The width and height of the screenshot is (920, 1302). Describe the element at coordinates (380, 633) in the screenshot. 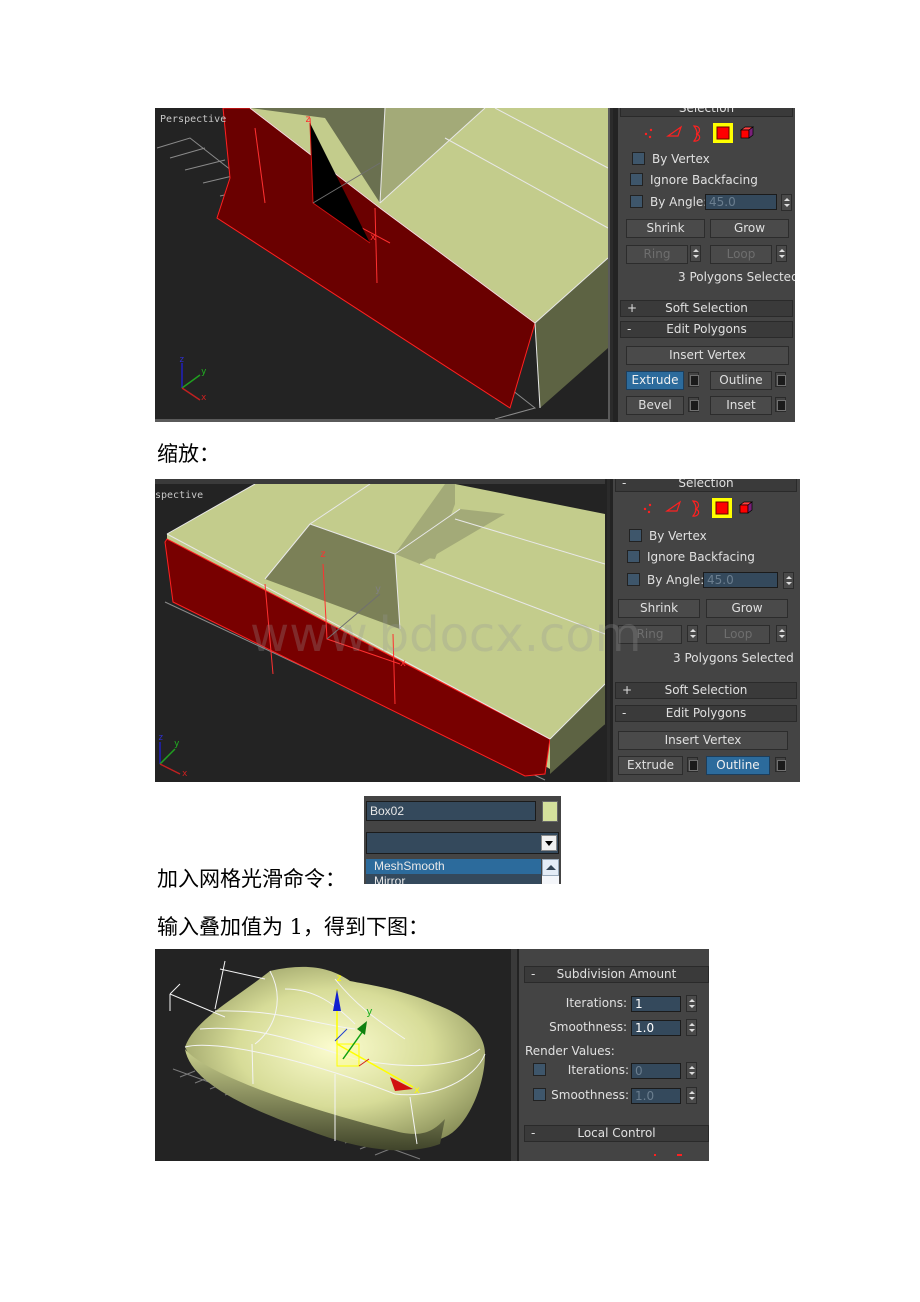

I see `perspective-viewport: z y x z y x spective` at that location.